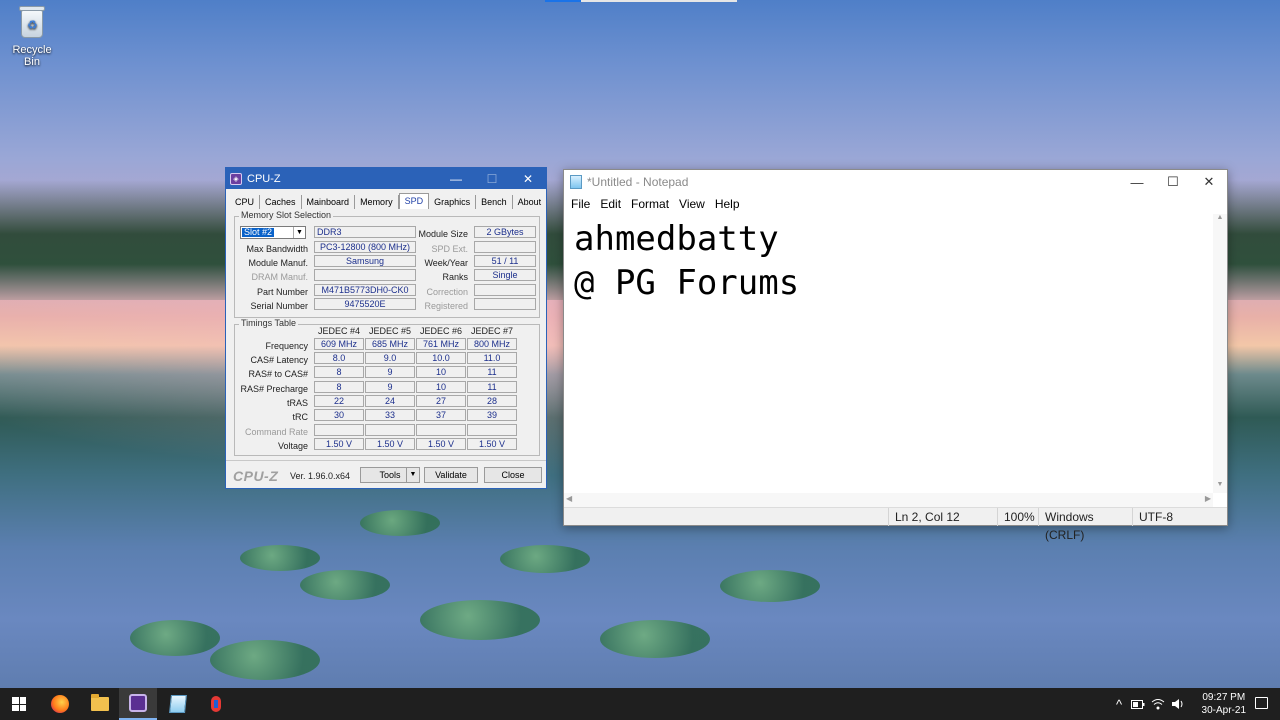 The image size is (1280, 720). I want to click on volume-icon, so click(1178, 704).